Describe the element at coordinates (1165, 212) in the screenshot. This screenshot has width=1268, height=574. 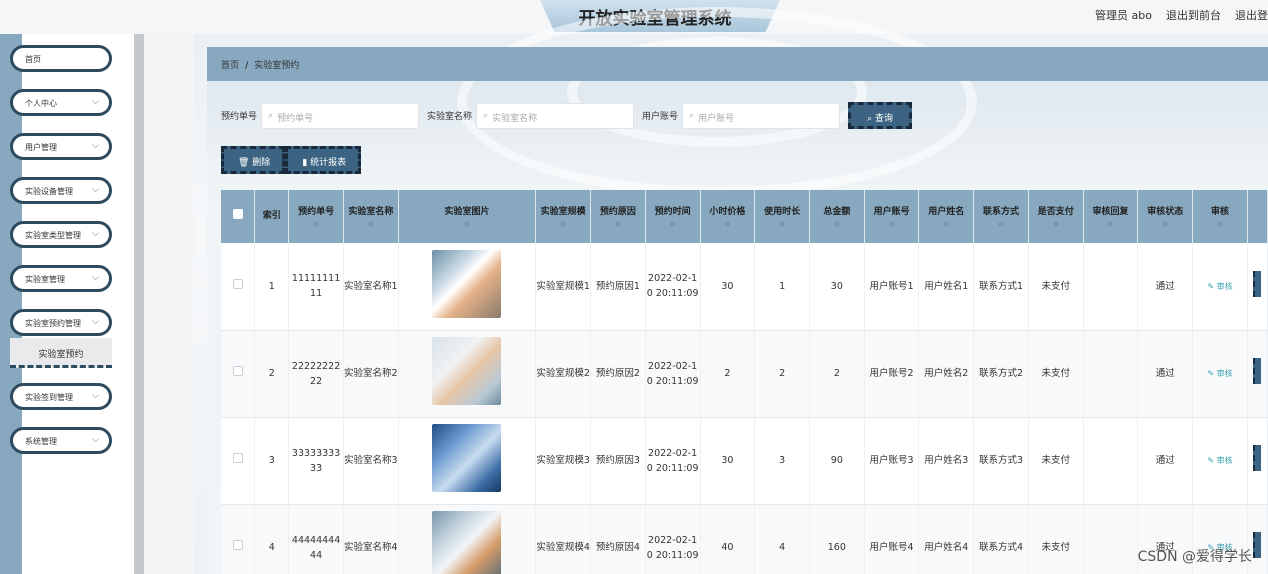
I see `column-header-label: 审核状态` at that location.